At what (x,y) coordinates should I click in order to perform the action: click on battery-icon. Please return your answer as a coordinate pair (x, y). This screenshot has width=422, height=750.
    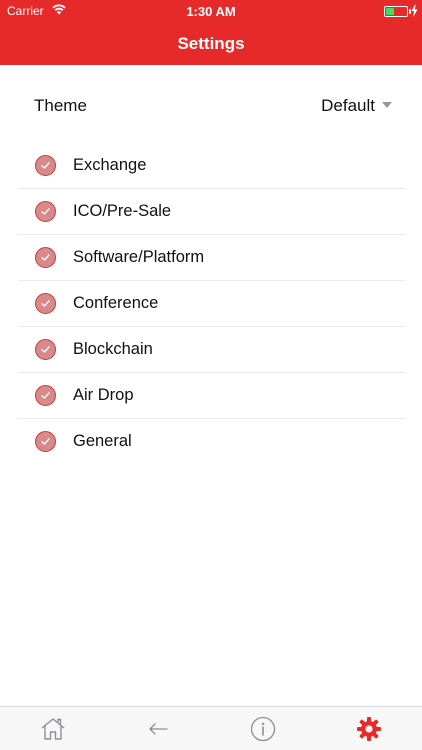
    Looking at the image, I should click on (396, 11).